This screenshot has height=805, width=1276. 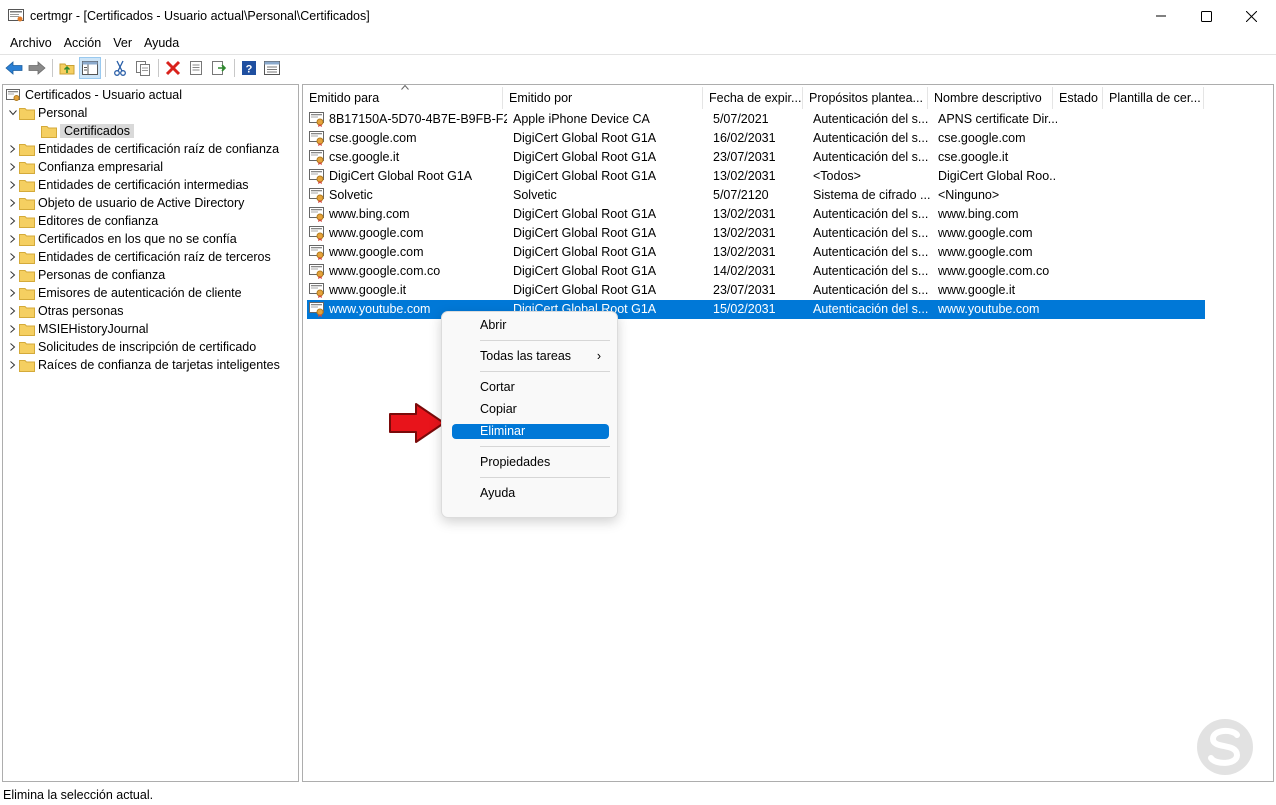 I want to click on tree-item: Otras personas, so click(x=65, y=311).